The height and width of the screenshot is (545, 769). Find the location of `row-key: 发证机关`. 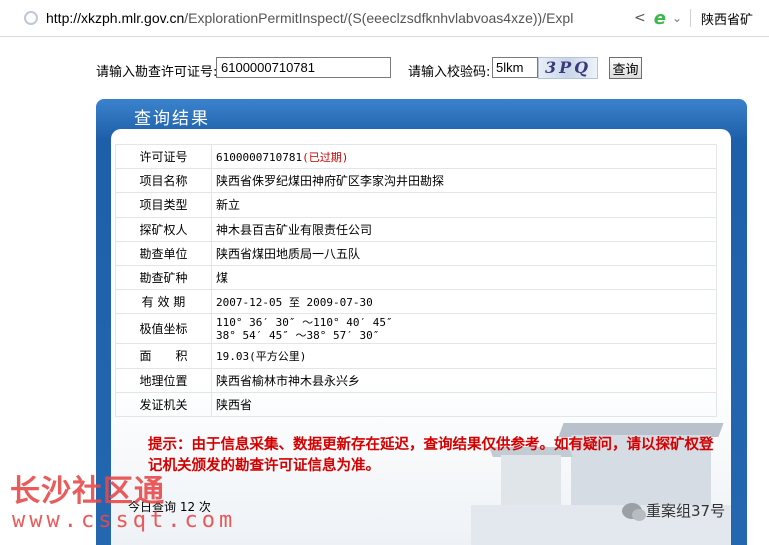

row-key: 发证机关 is located at coordinates (163, 404).